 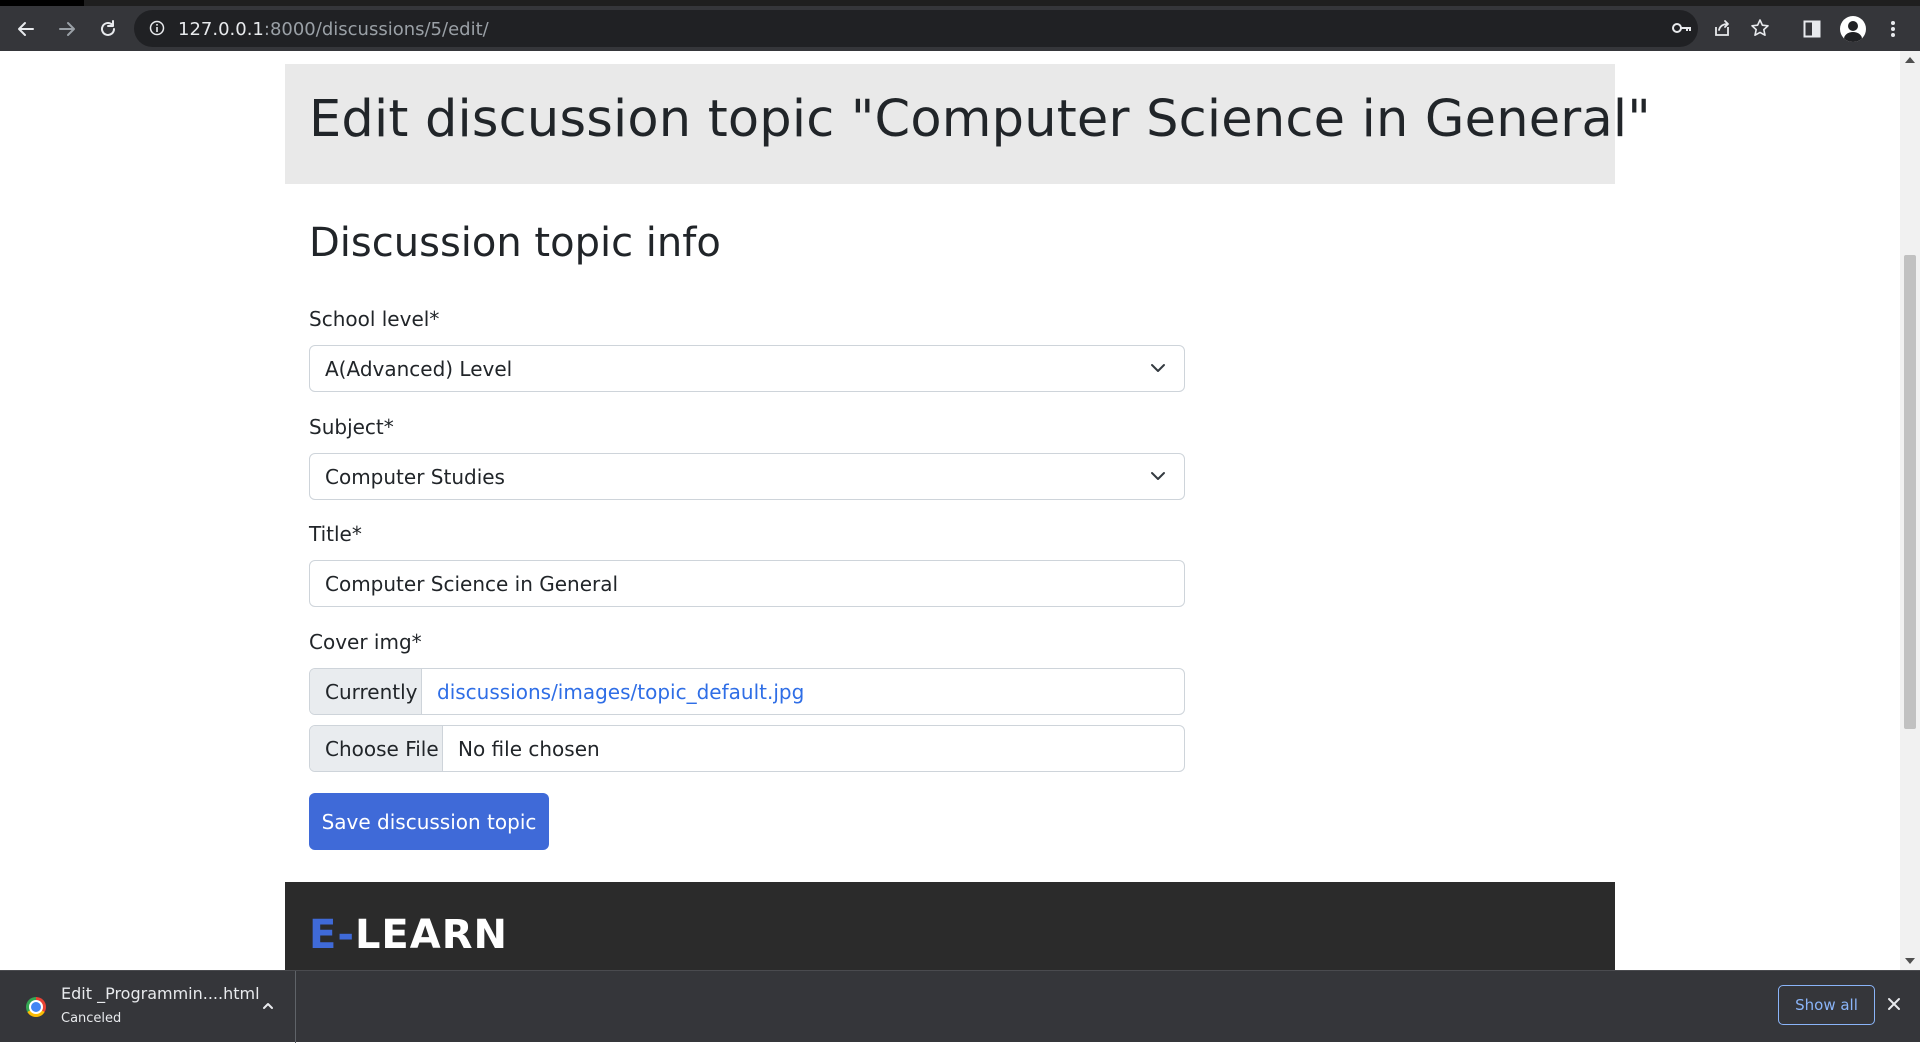 I want to click on current-file-link: discussions/images/topic_default.jpg, so click(x=620, y=692).